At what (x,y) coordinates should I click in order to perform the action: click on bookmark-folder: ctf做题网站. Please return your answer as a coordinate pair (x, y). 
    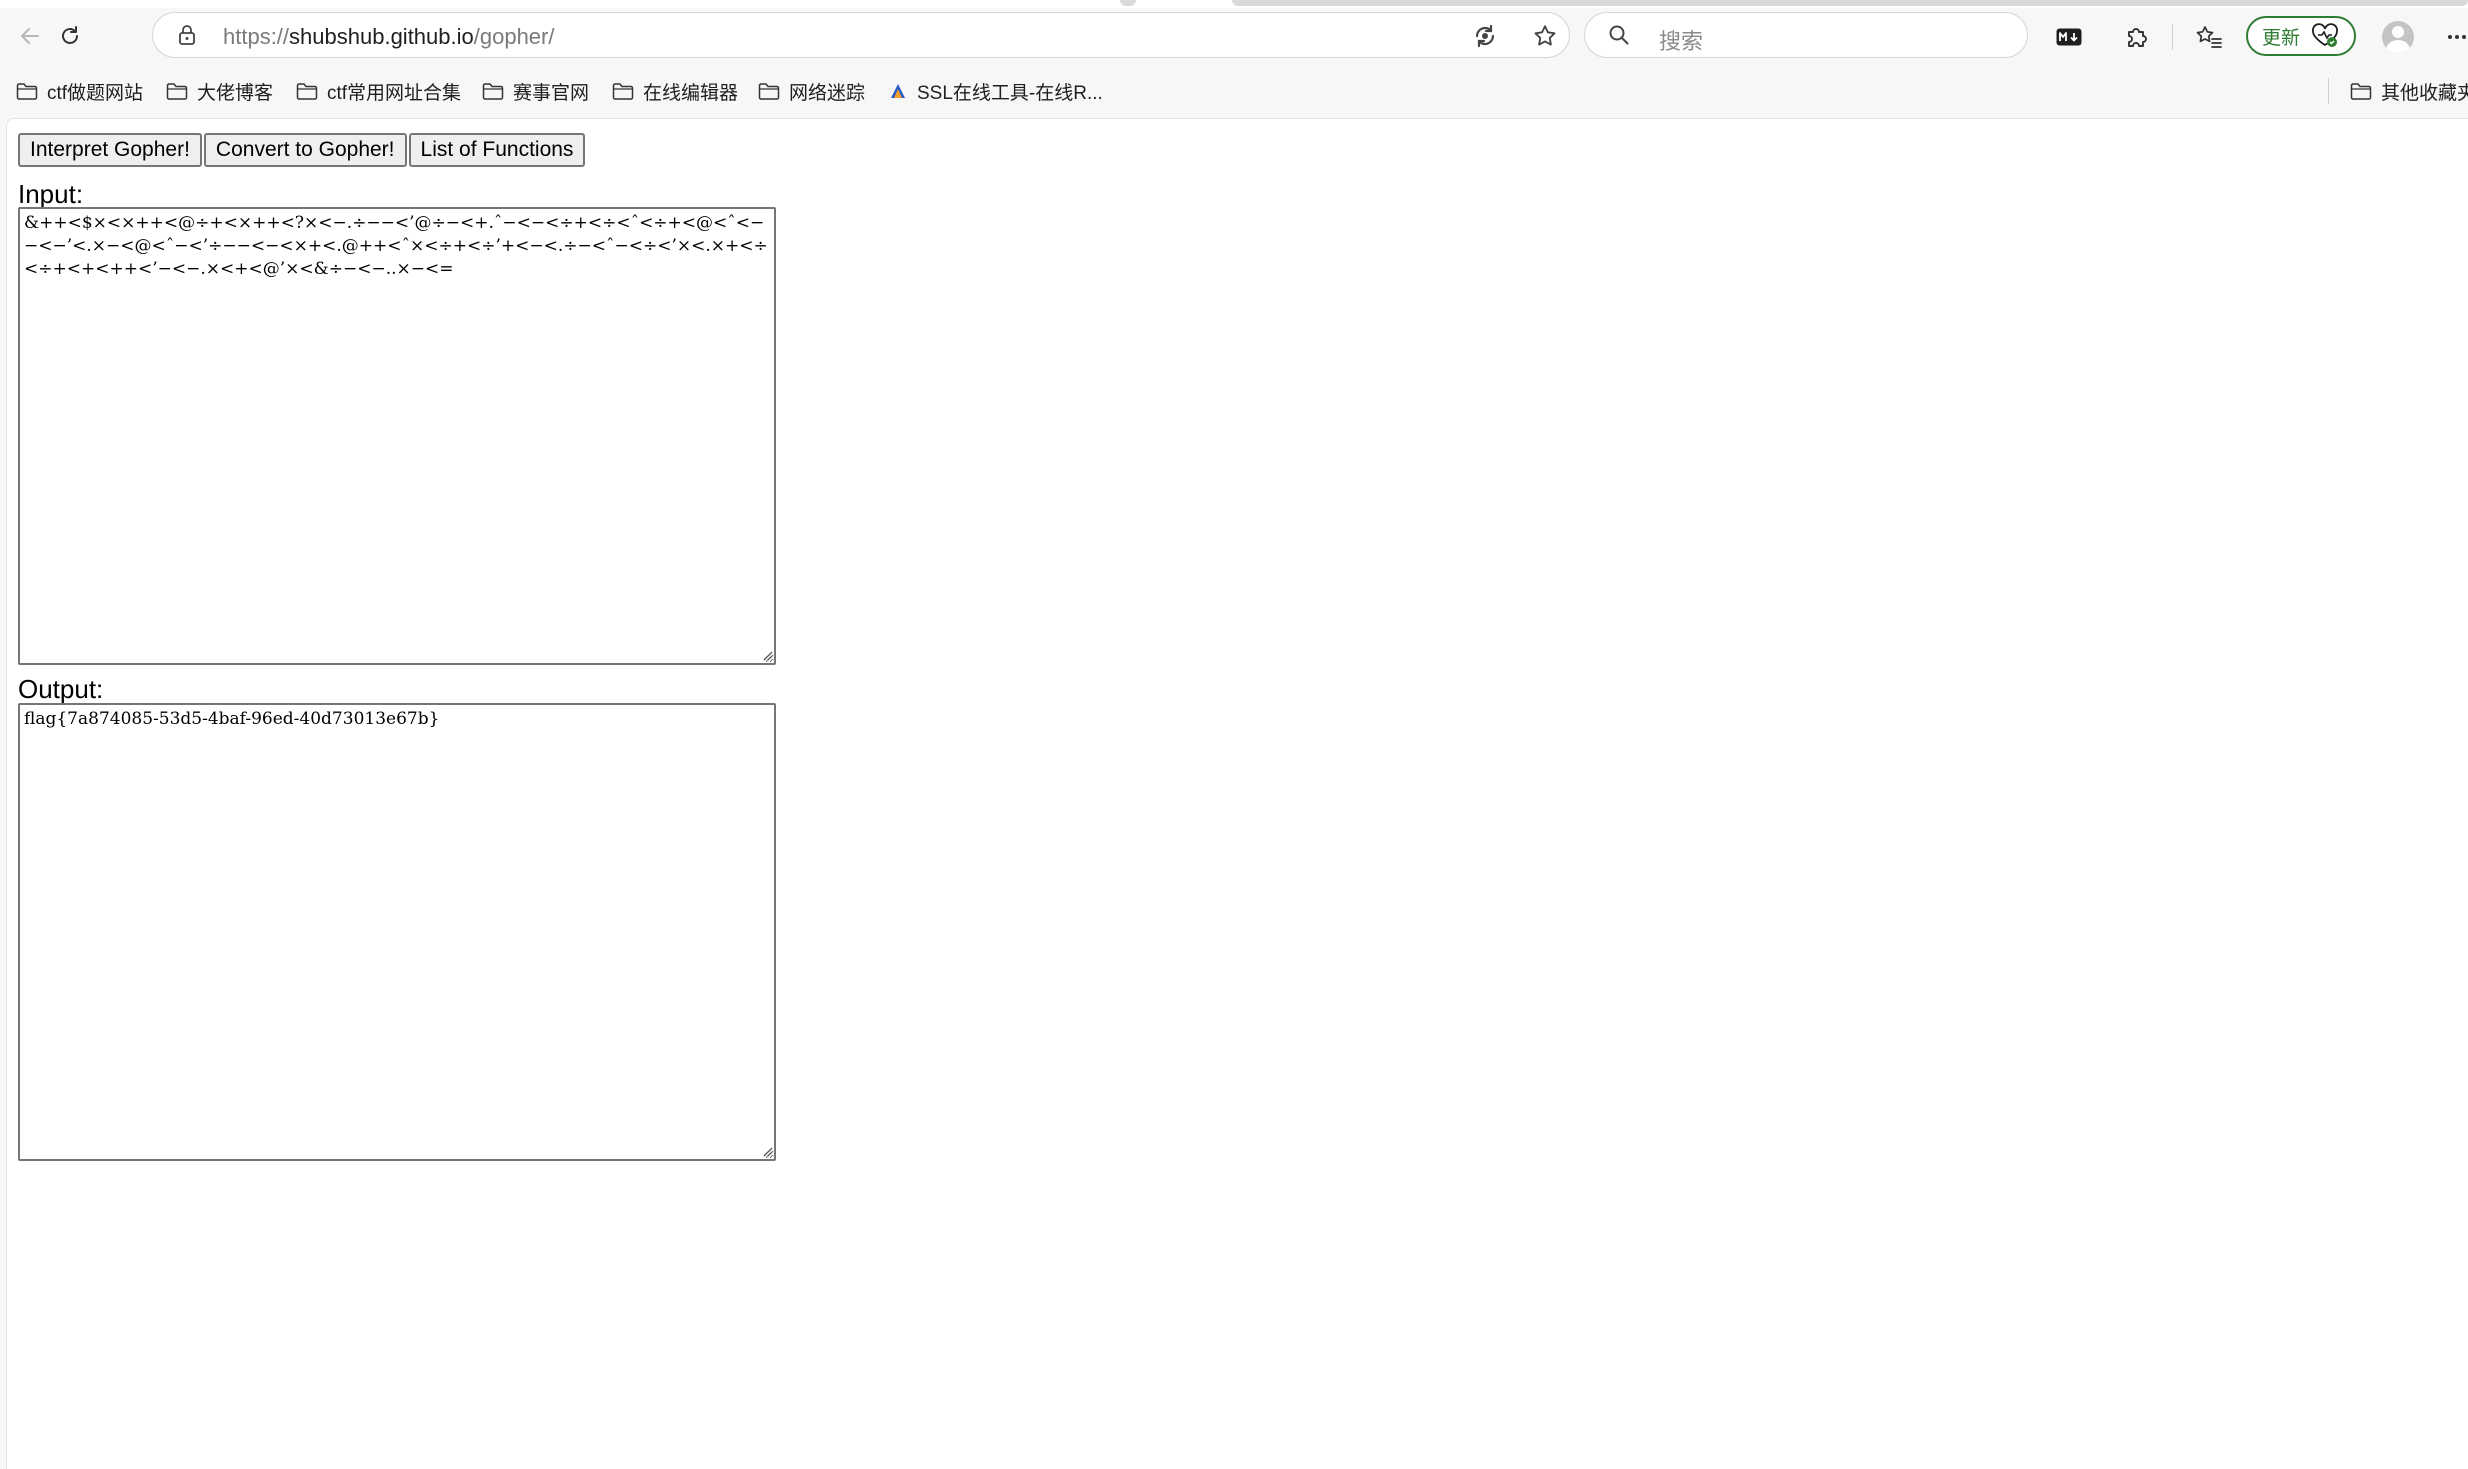
    Looking at the image, I should click on (79, 91).